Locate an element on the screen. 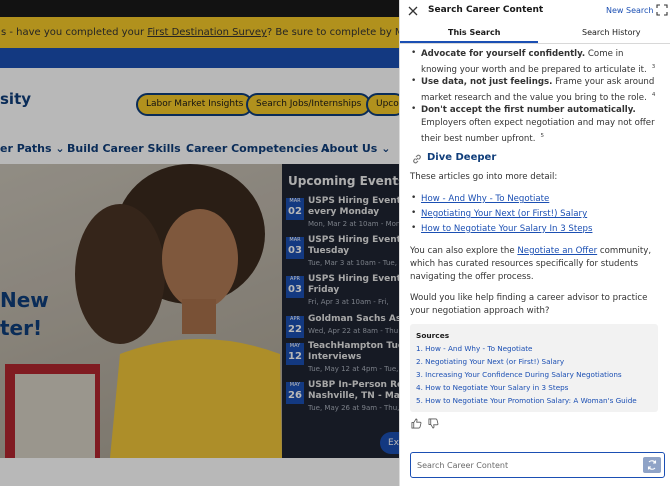 This screenshot has width=670, height=486. close-icon is located at coordinates (413, 11).